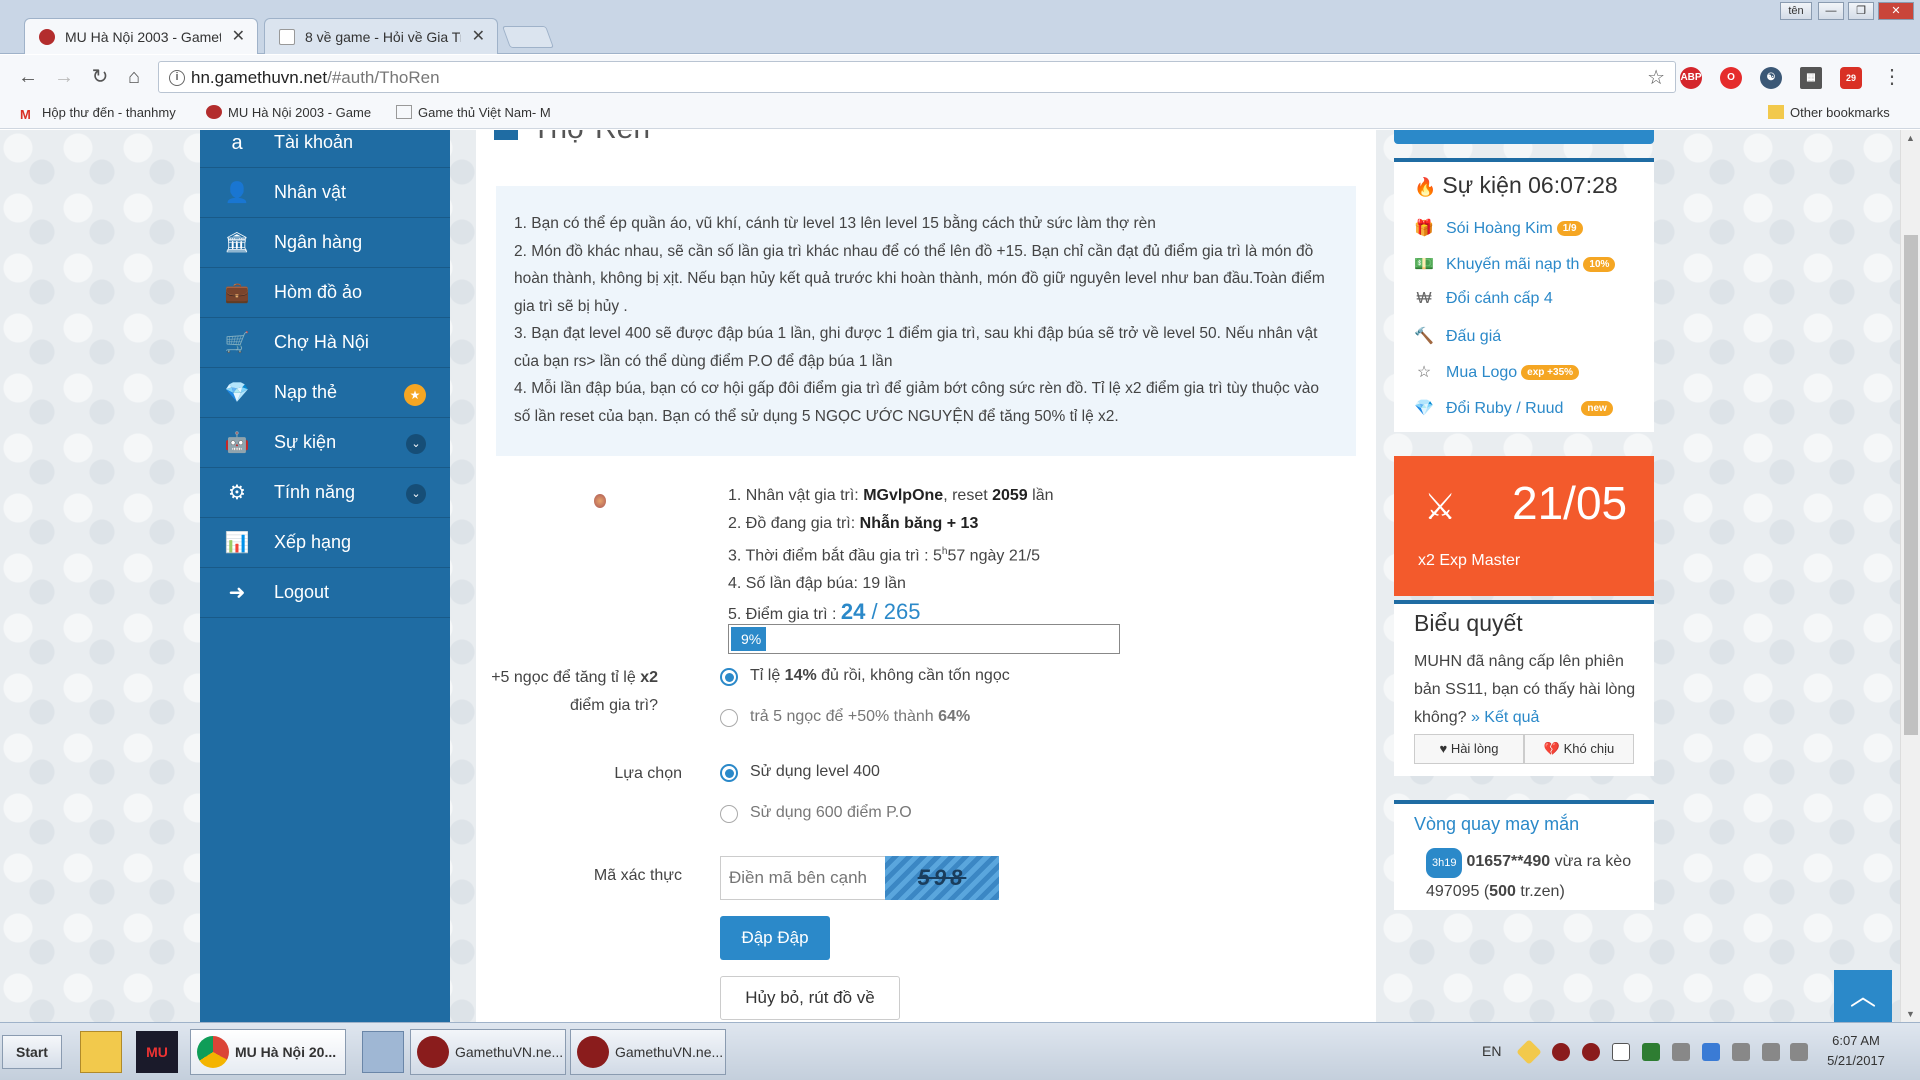 The height and width of the screenshot is (1080, 1920). What do you see at coordinates (325, 593) in the screenshot?
I see `sidebar-item-logout: ➜ Logout` at bounding box center [325, 593].